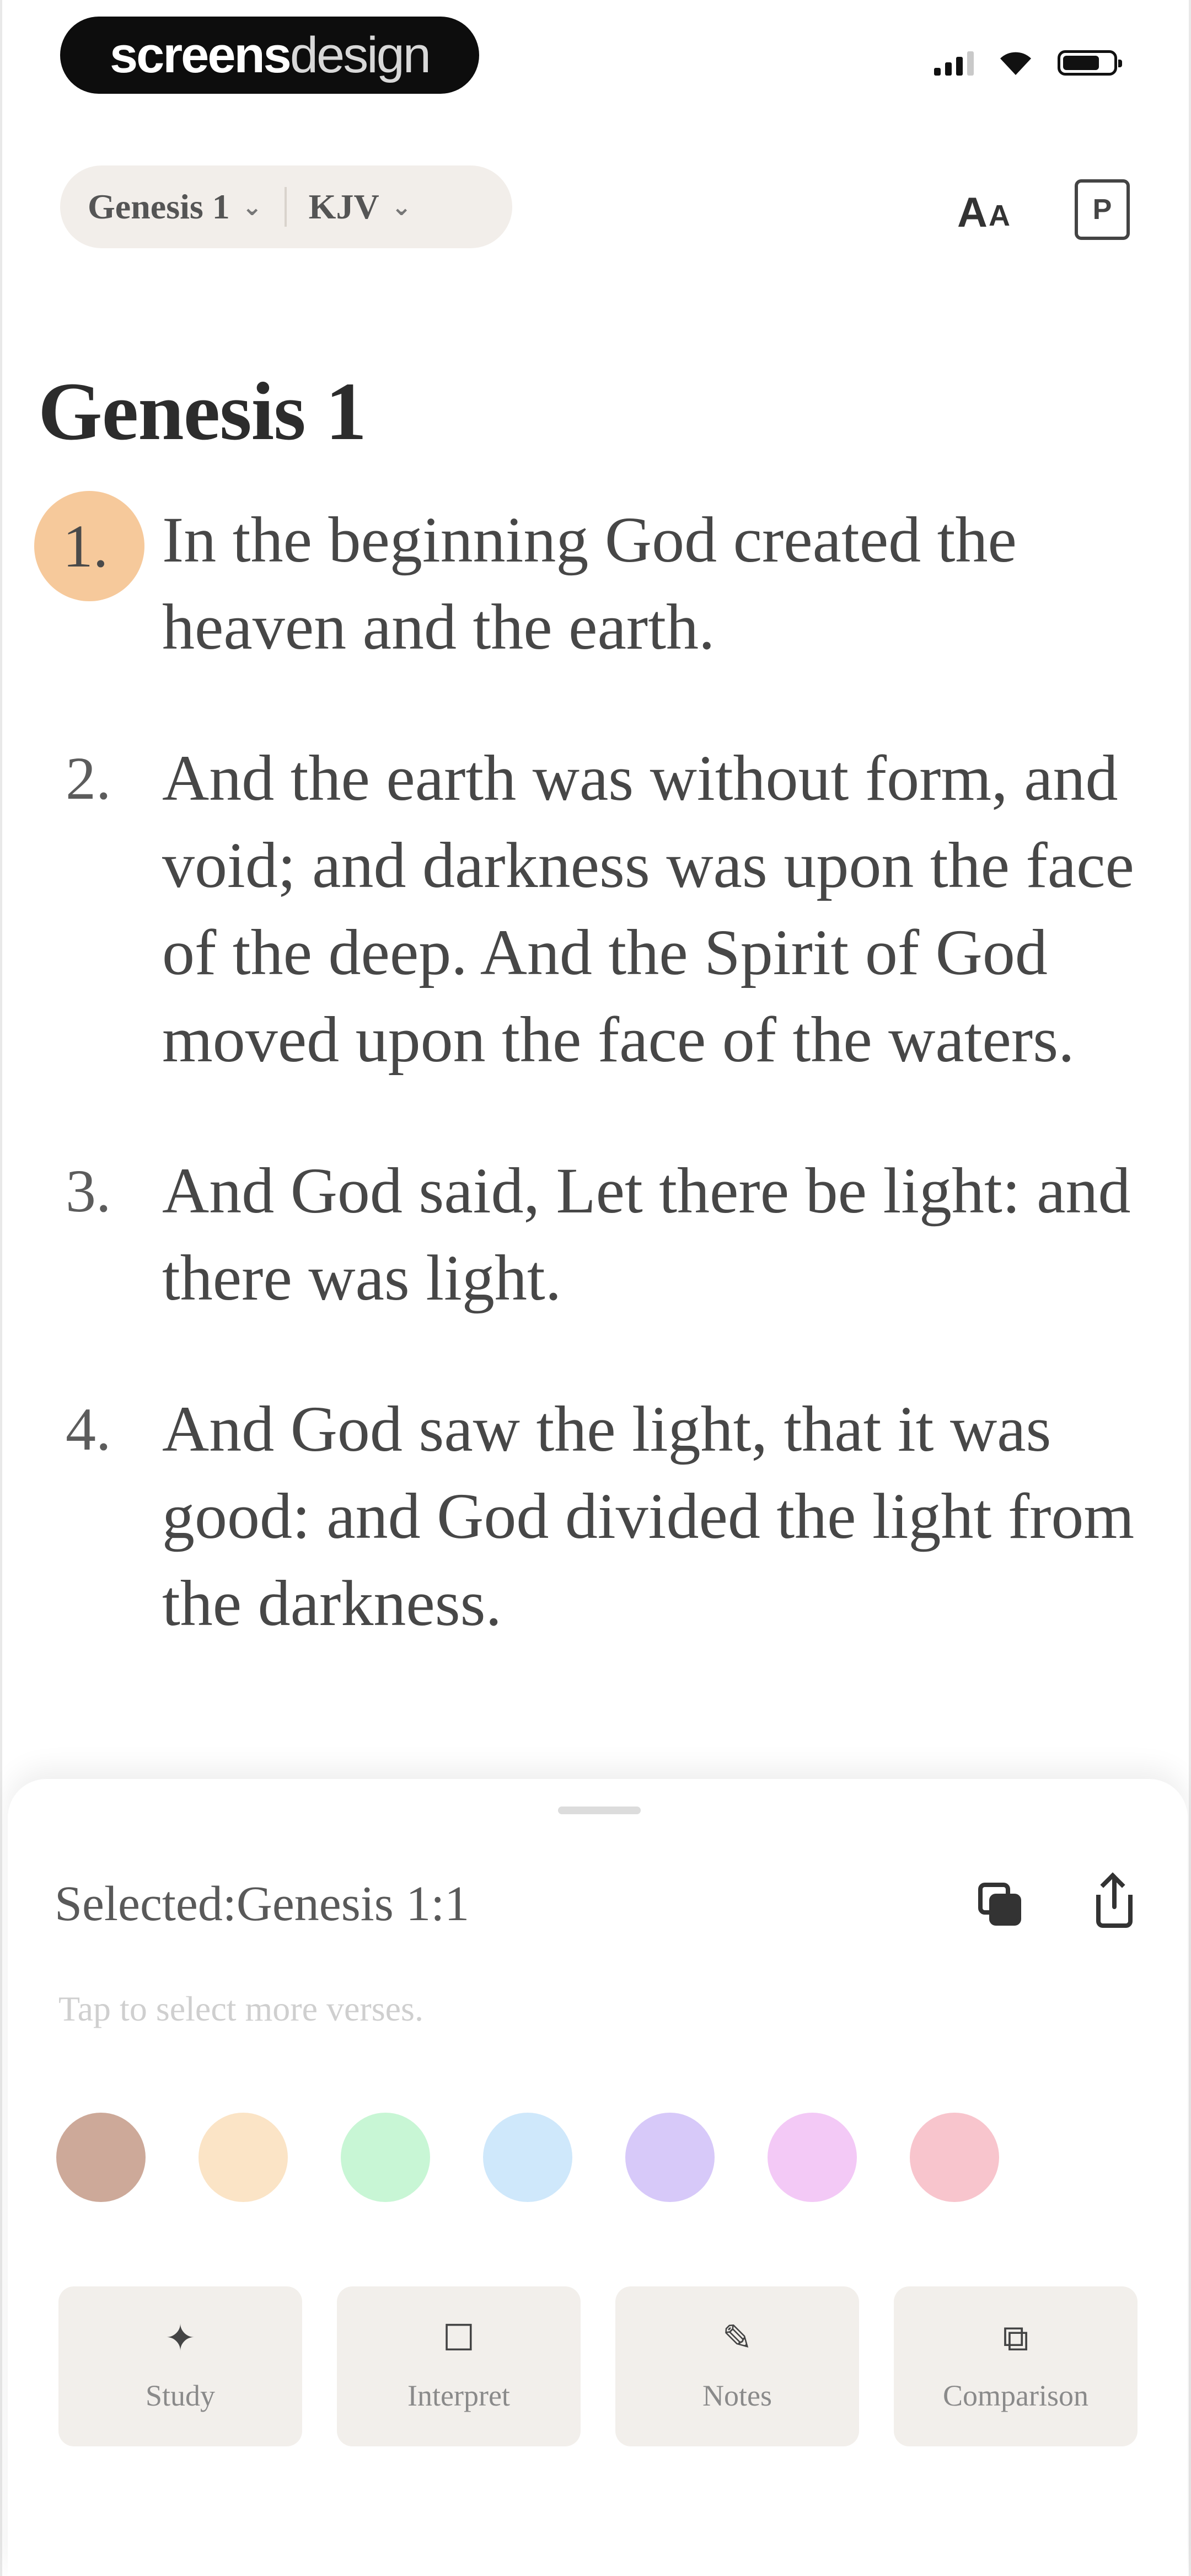 The image size is (1191, 2576). What do you see at coordinates (737, 2366) in the screenshot?
I see `notes-button: ✎ Notes` at bounding box center [737, 2366].